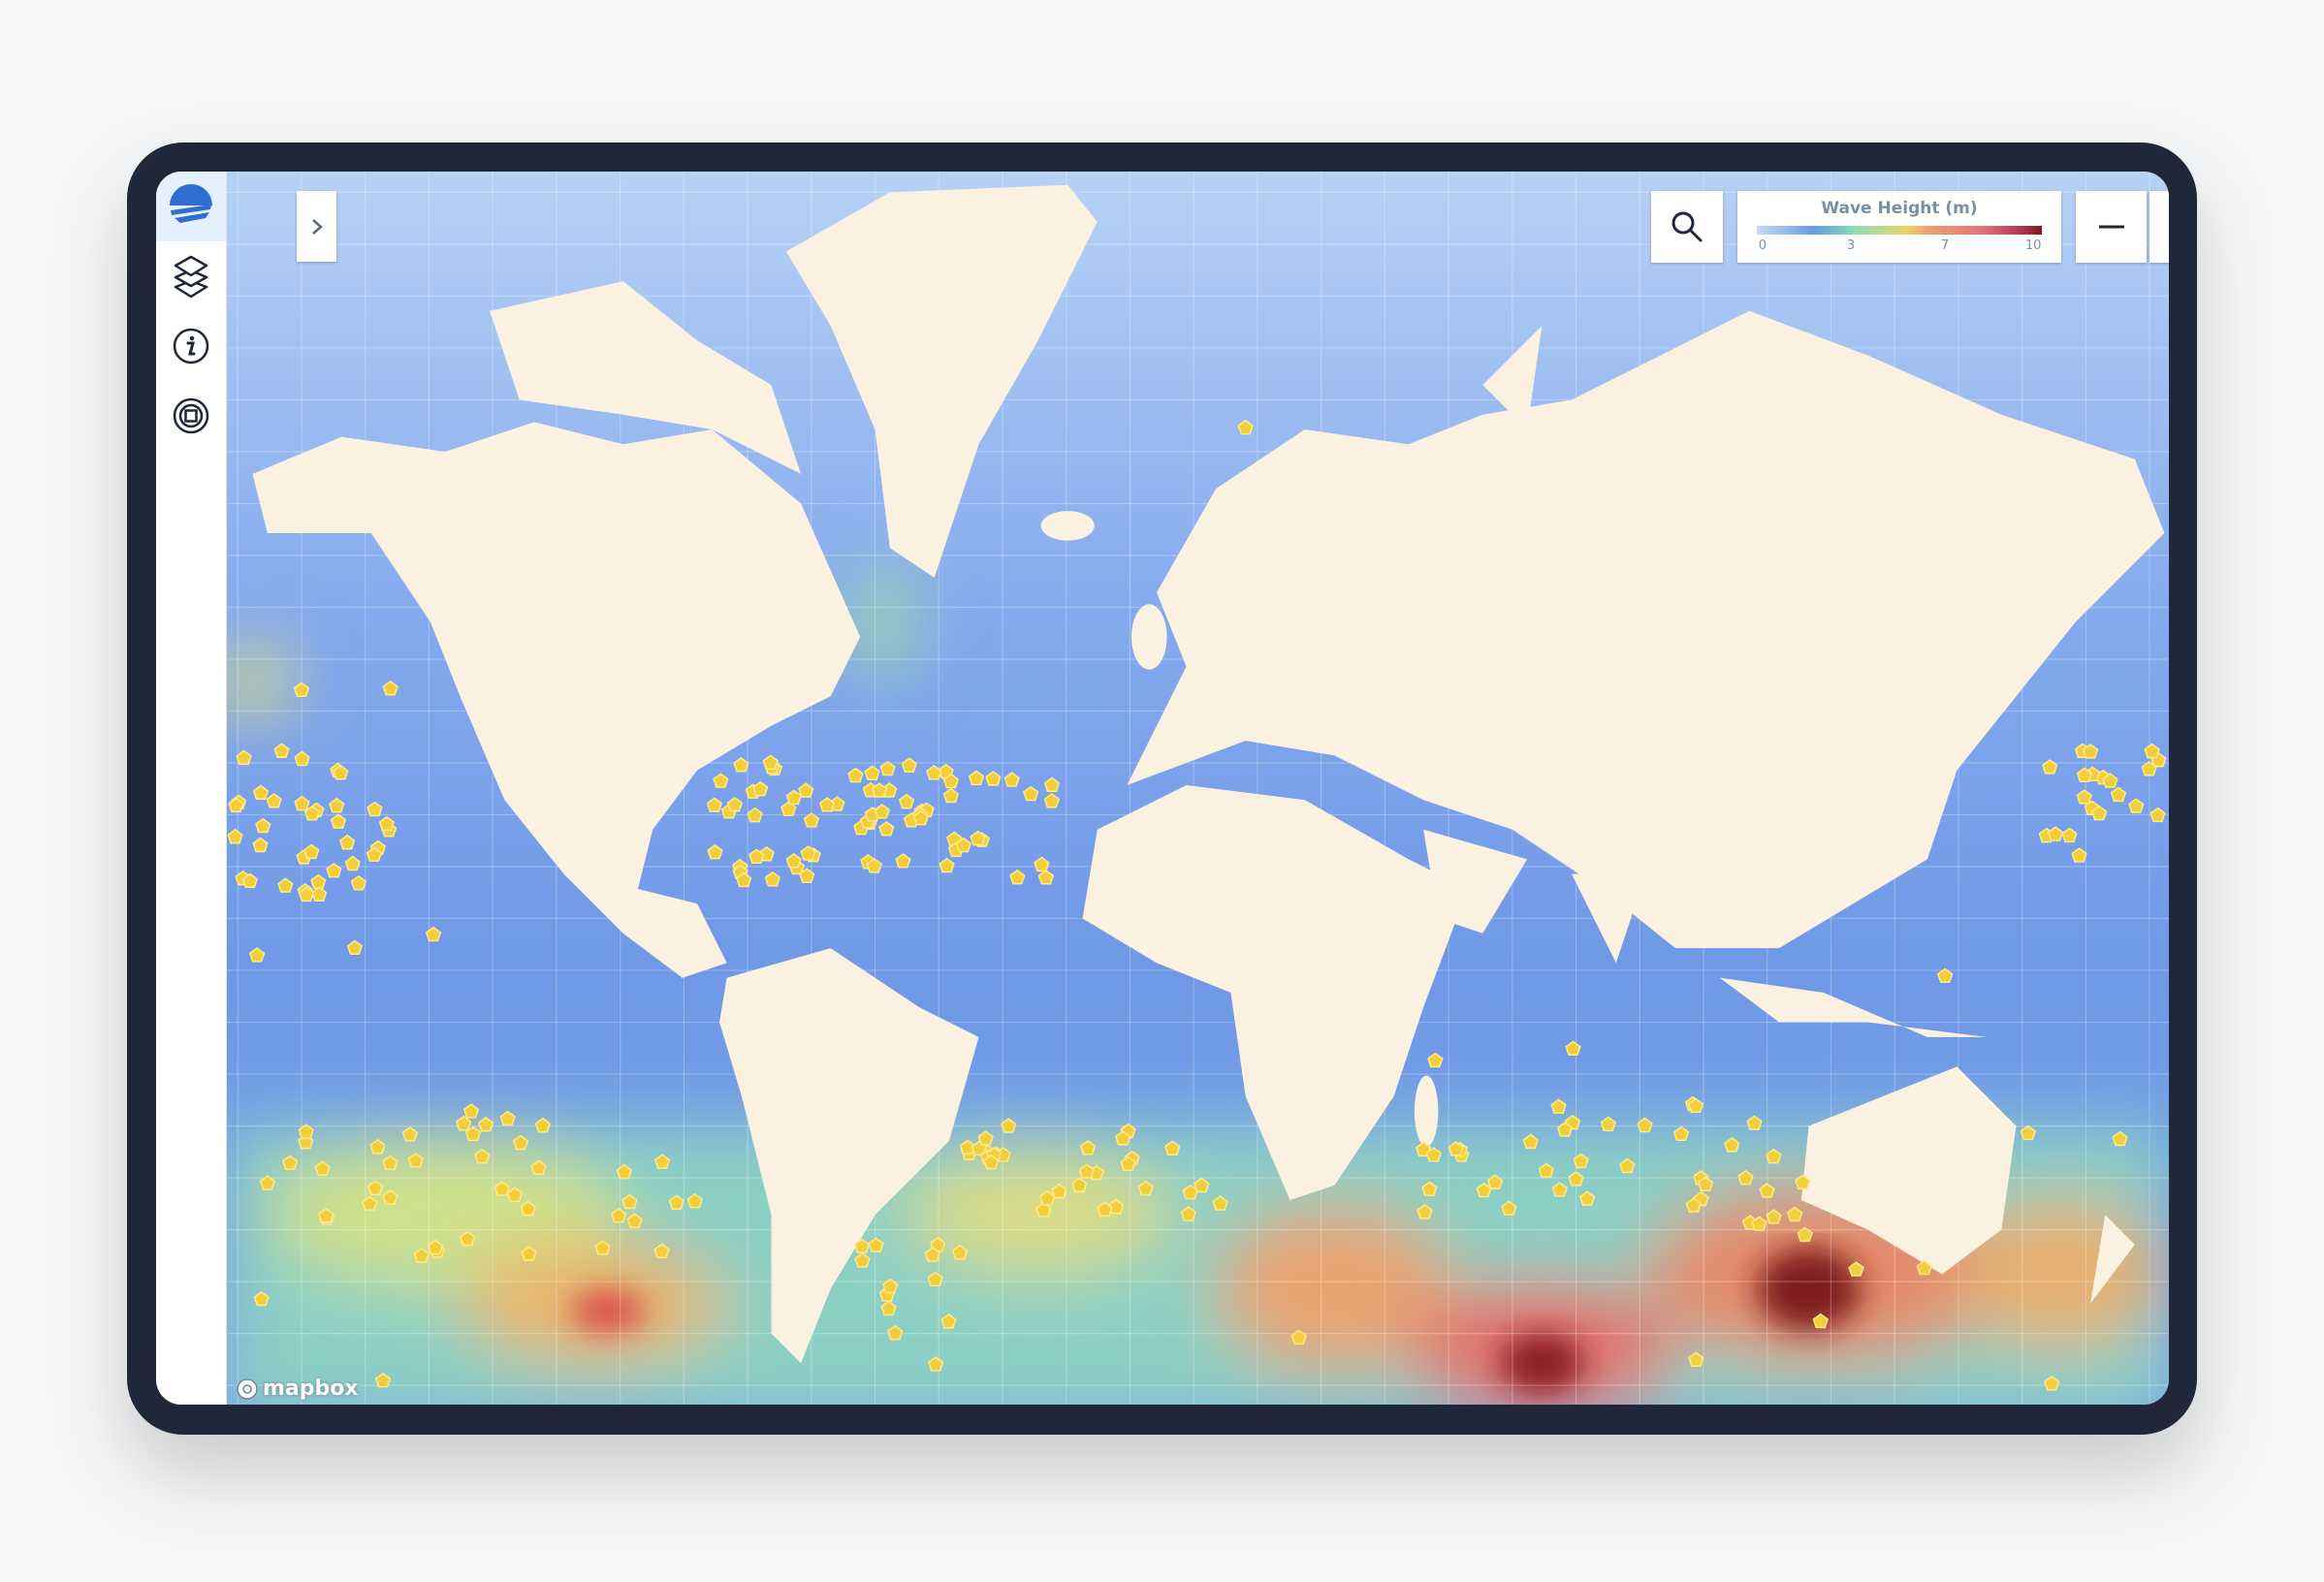  What do you see at coordinates (311, 1388) in the screenshot?
I see `attribution-text: mapbox` at bounding box center [311, 1388].